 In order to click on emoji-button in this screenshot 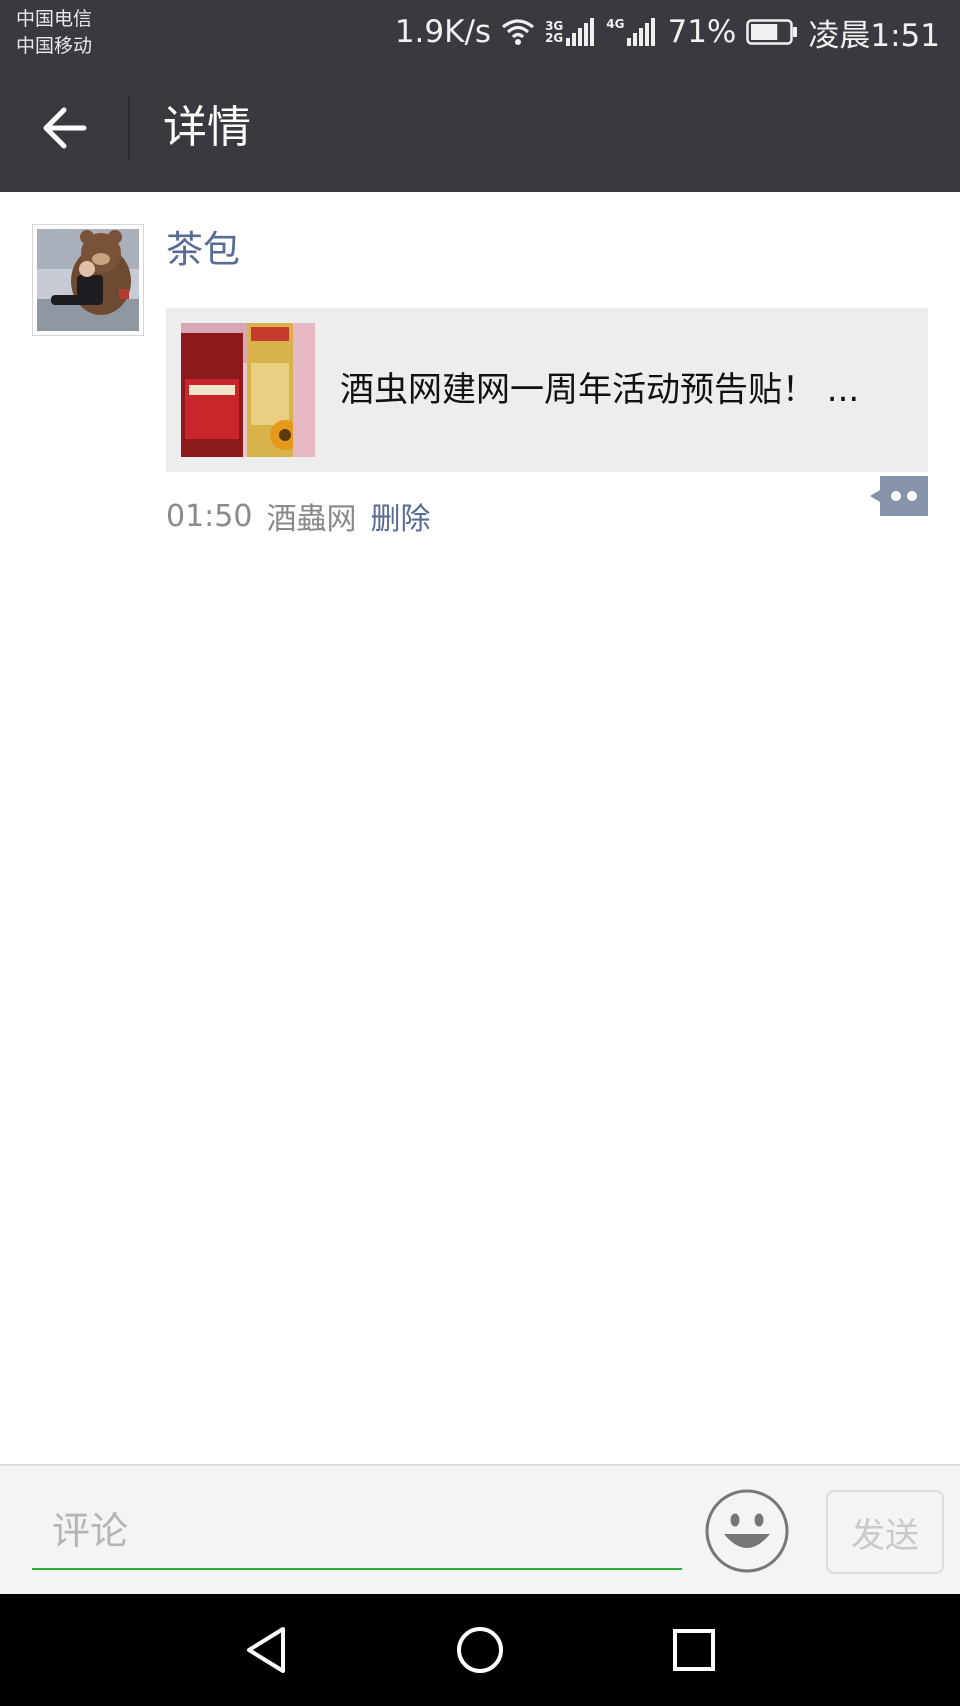, I will do `click(747, 1531)`.